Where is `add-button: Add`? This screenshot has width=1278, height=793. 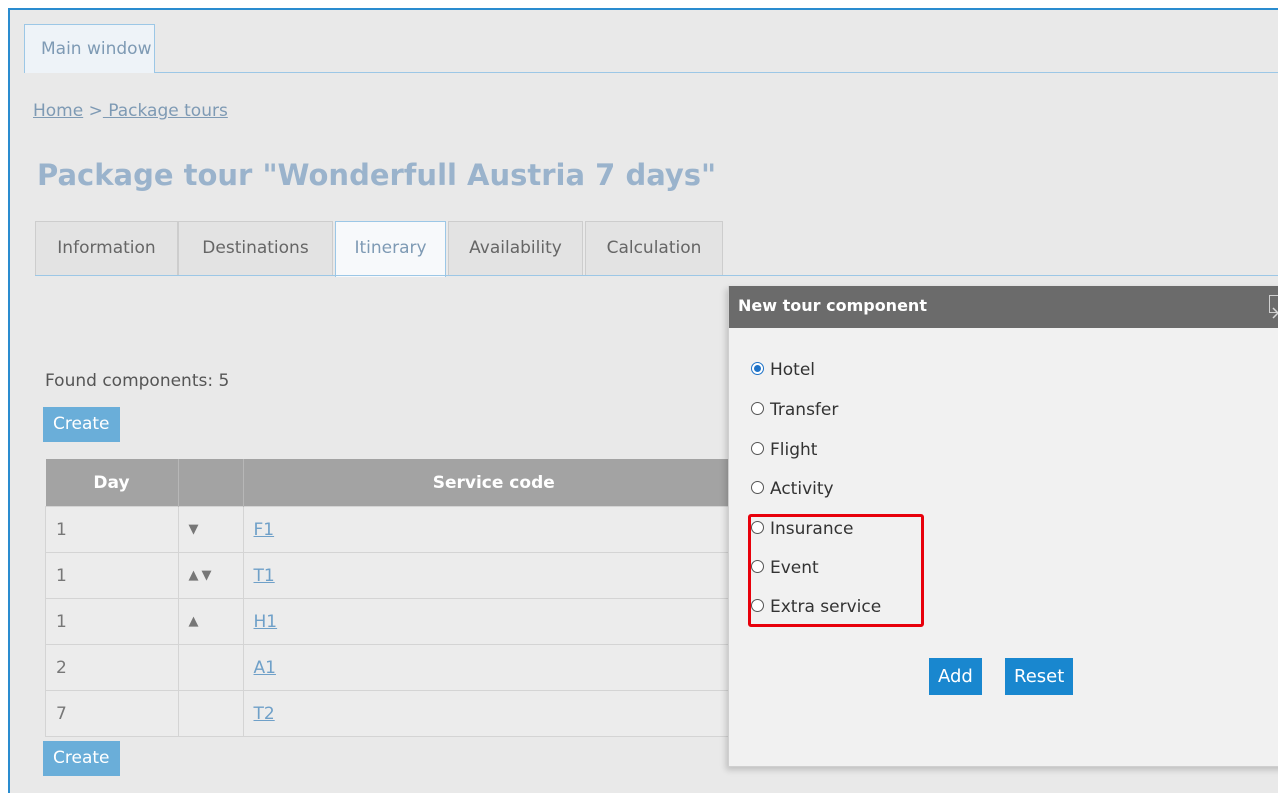 add-button: Add is located at coordinates (955, 676).